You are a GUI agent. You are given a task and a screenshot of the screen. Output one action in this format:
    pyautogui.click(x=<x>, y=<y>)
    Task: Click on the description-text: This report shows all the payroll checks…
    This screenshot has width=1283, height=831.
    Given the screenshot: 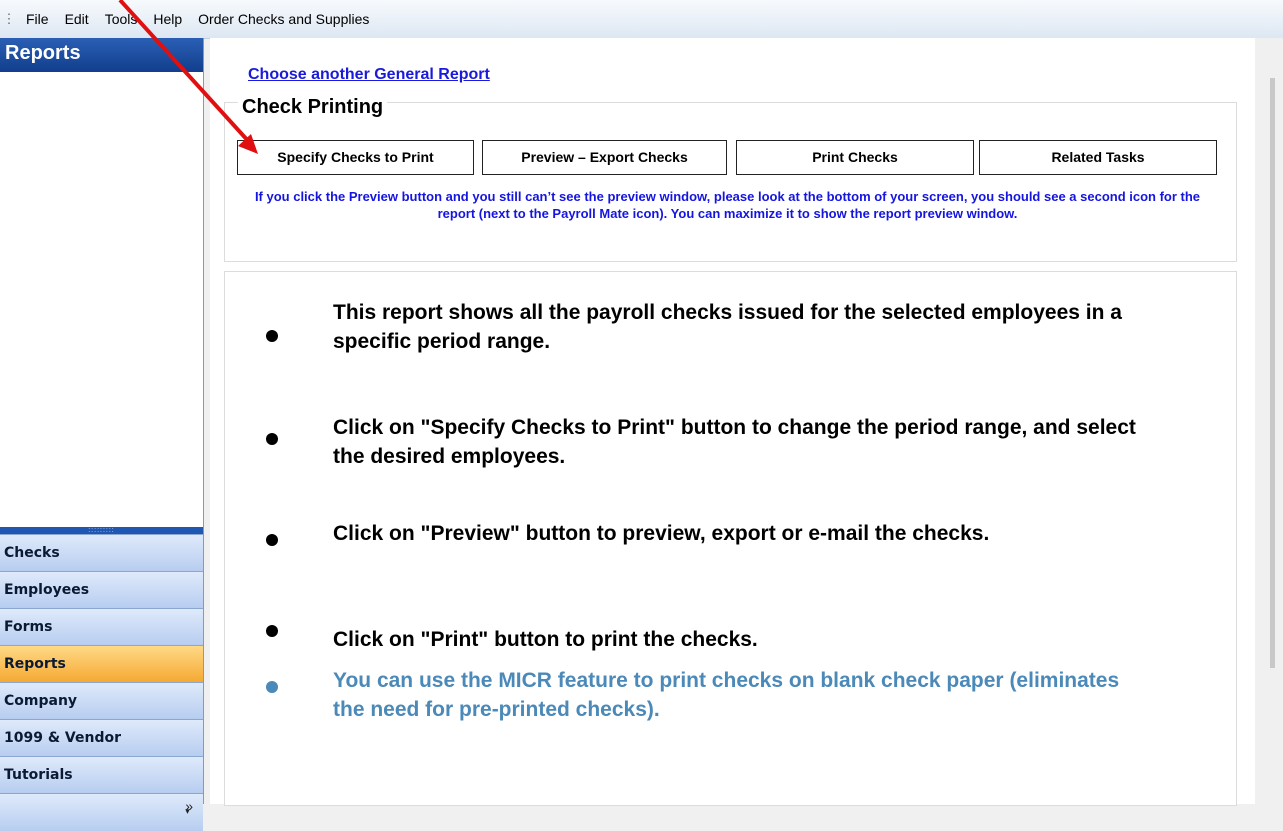 What is the action you would take?
    pyautogui.click(x=727, y=327)
    